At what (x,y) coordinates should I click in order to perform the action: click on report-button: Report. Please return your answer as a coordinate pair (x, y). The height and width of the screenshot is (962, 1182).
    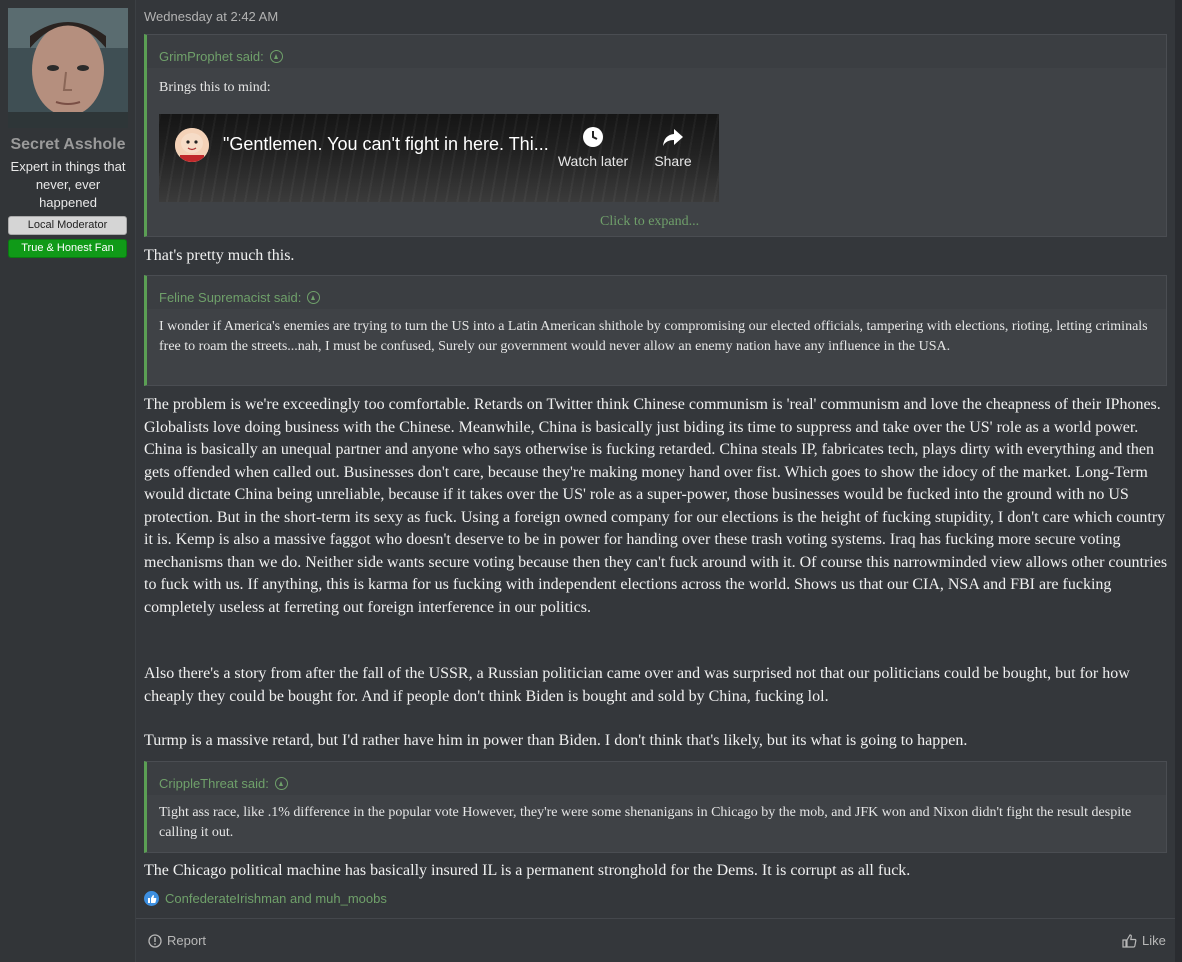
    Looking at the image, I should click on (177, 940).